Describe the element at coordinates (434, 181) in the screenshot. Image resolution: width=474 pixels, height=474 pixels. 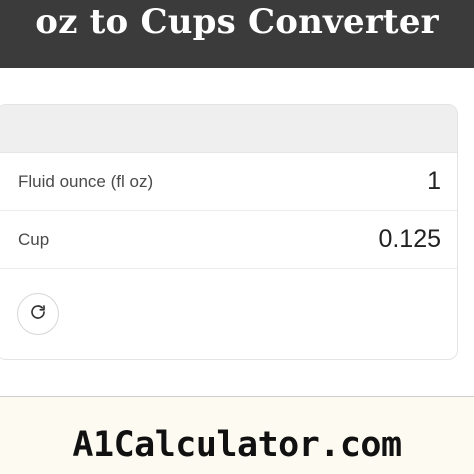
I see `fluid-ounce-value: 1` at that location.